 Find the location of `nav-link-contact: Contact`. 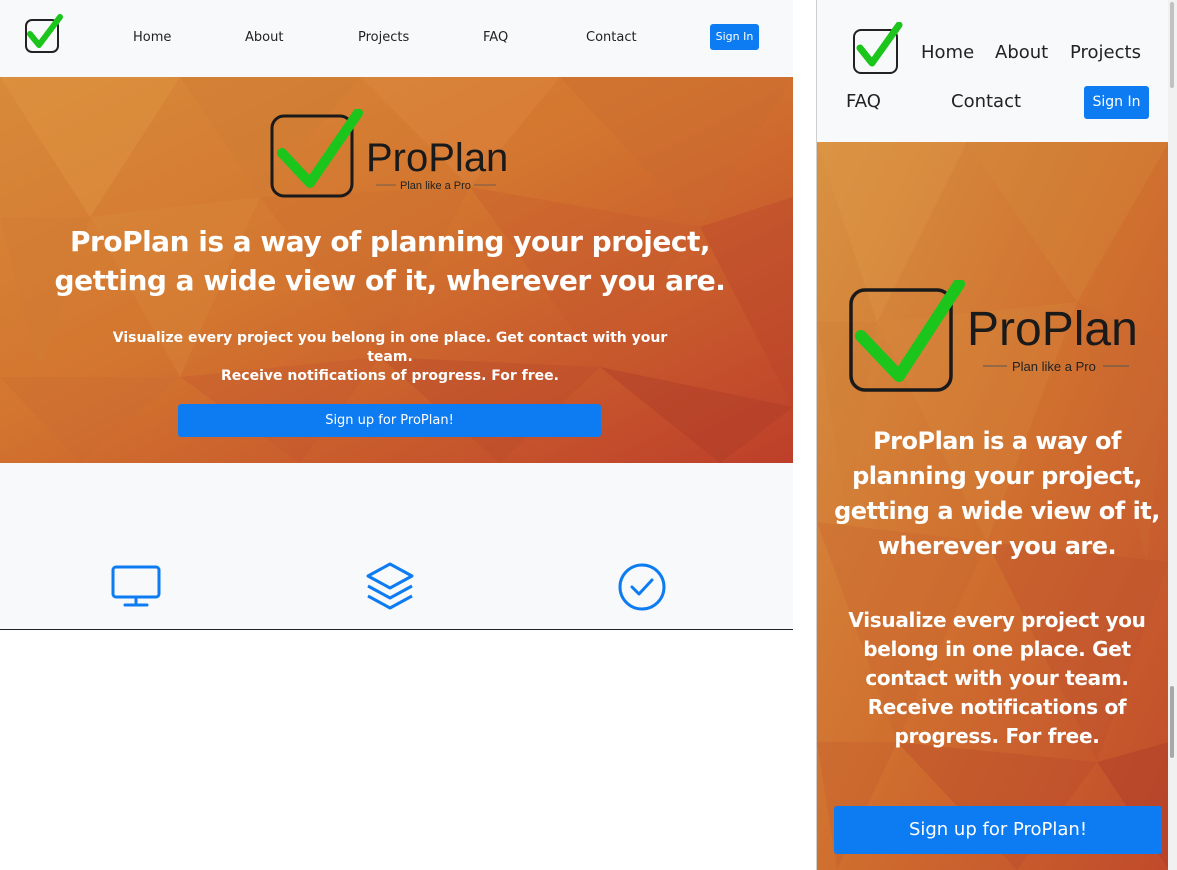

nav-link-contact: Contact is located at coordinates (611, 37).